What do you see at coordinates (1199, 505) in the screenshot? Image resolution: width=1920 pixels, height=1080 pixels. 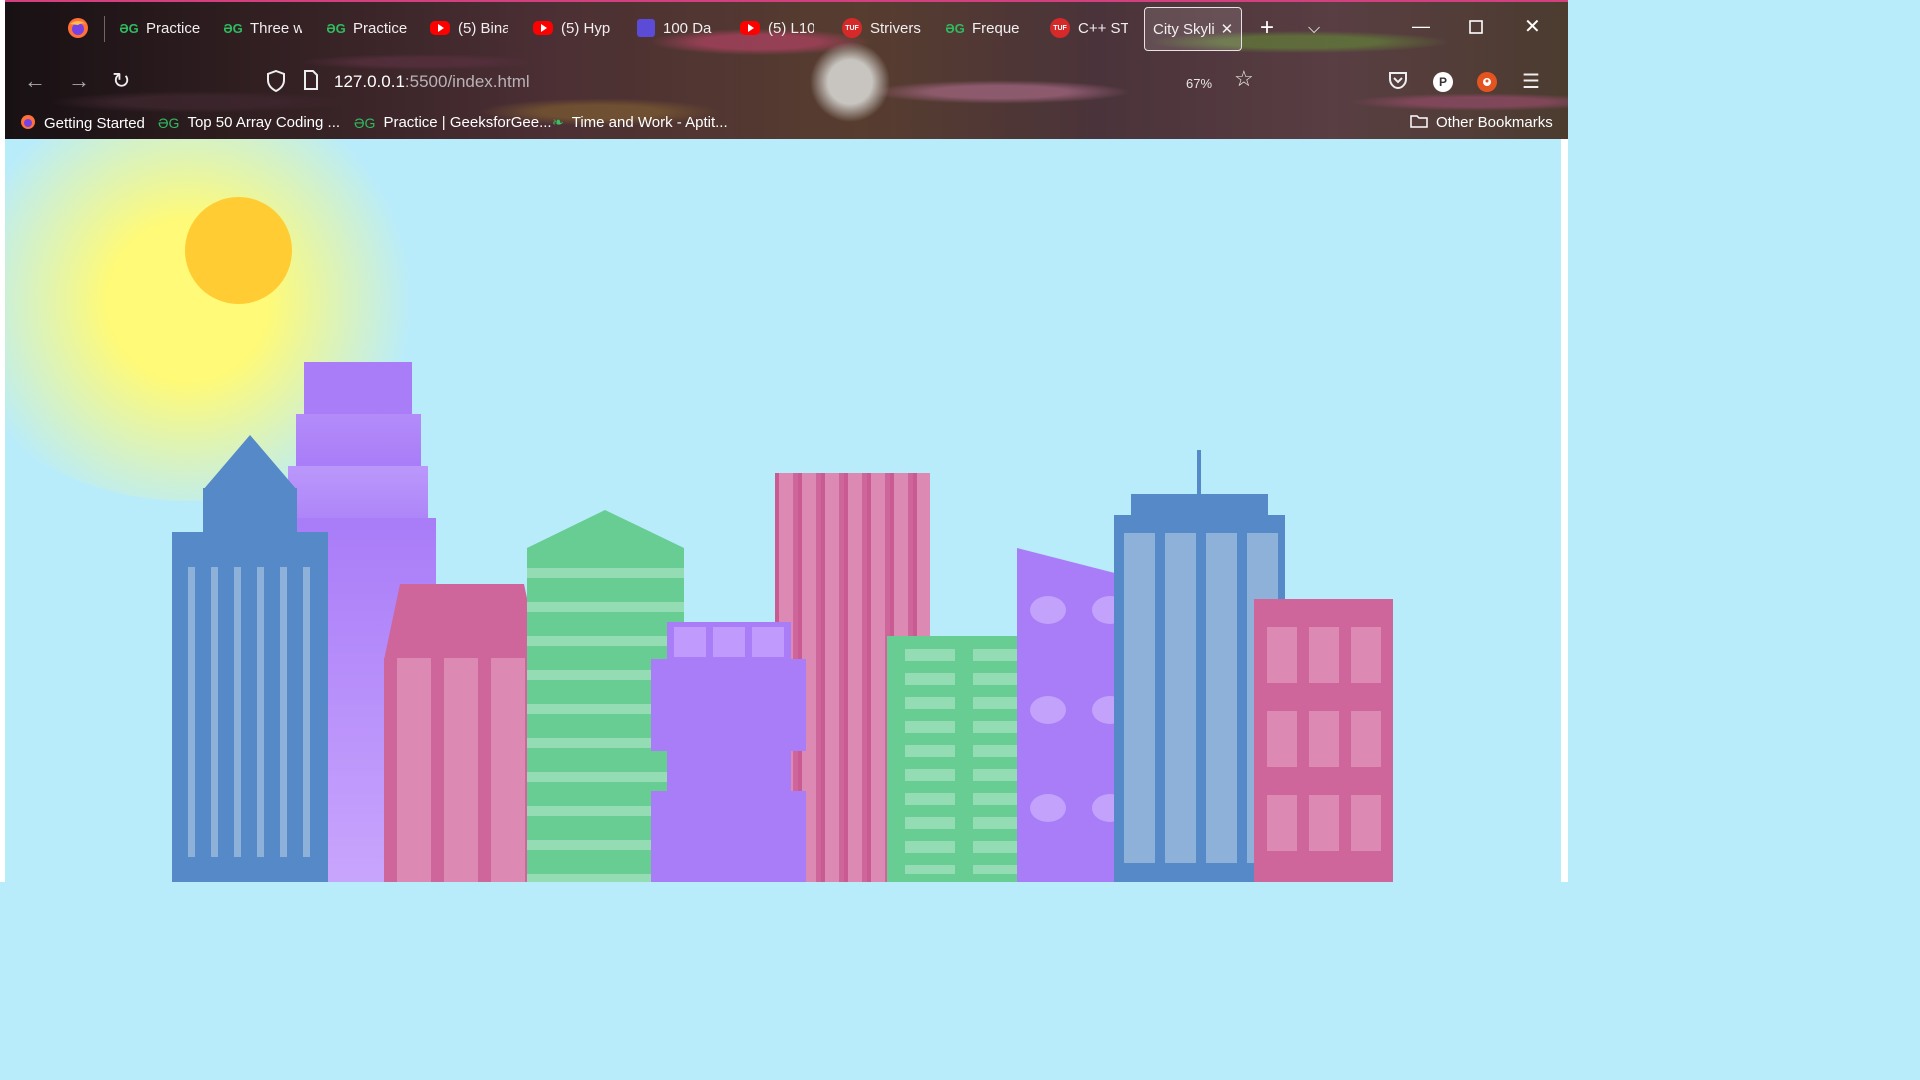 I see `blue-tower-top` at bounding box center [1199, 505].